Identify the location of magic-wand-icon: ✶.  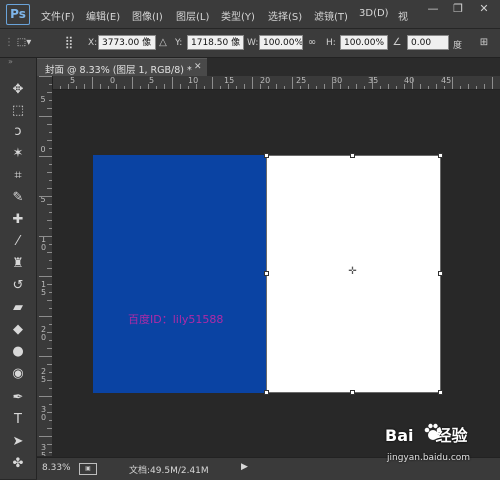
(18, 154).